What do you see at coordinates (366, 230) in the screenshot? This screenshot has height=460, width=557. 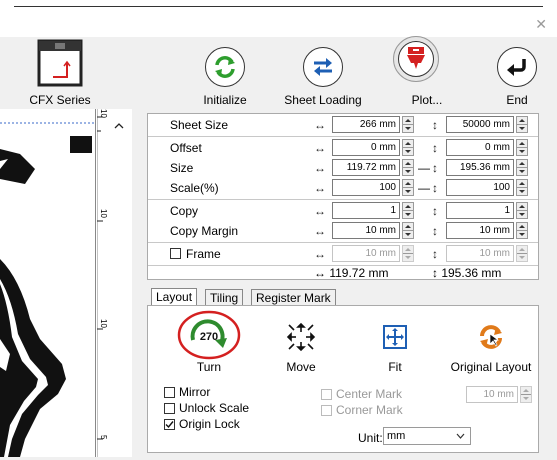 I see `copy-margin-x-input: 10 mm` at bounding box center [366, 230].